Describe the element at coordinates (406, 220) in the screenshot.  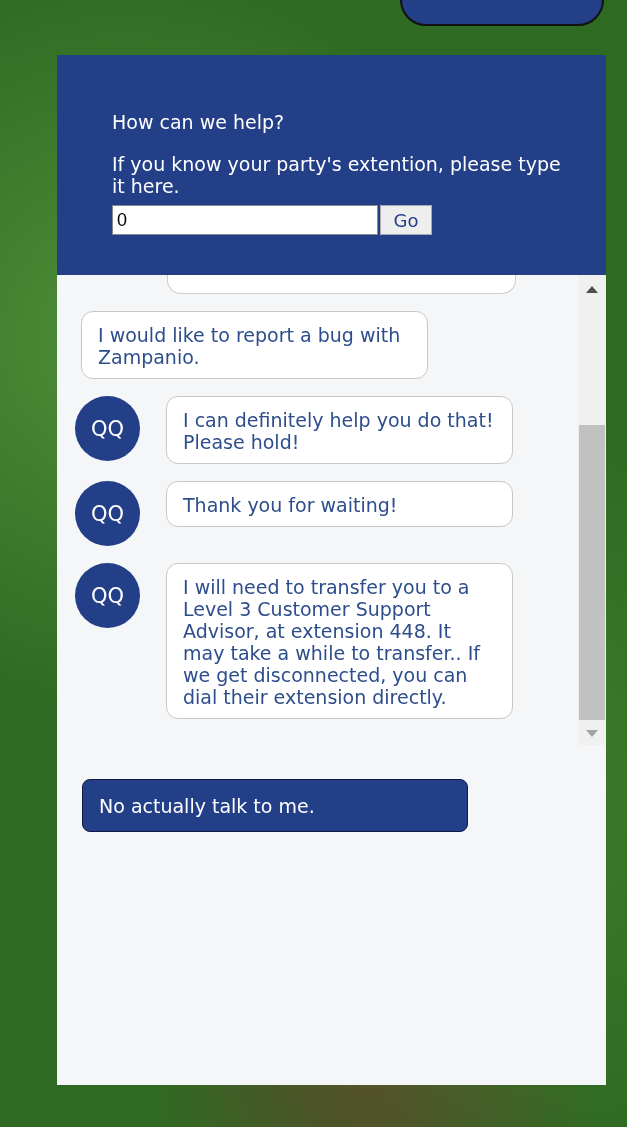
I see `go-button: Go` at that location.